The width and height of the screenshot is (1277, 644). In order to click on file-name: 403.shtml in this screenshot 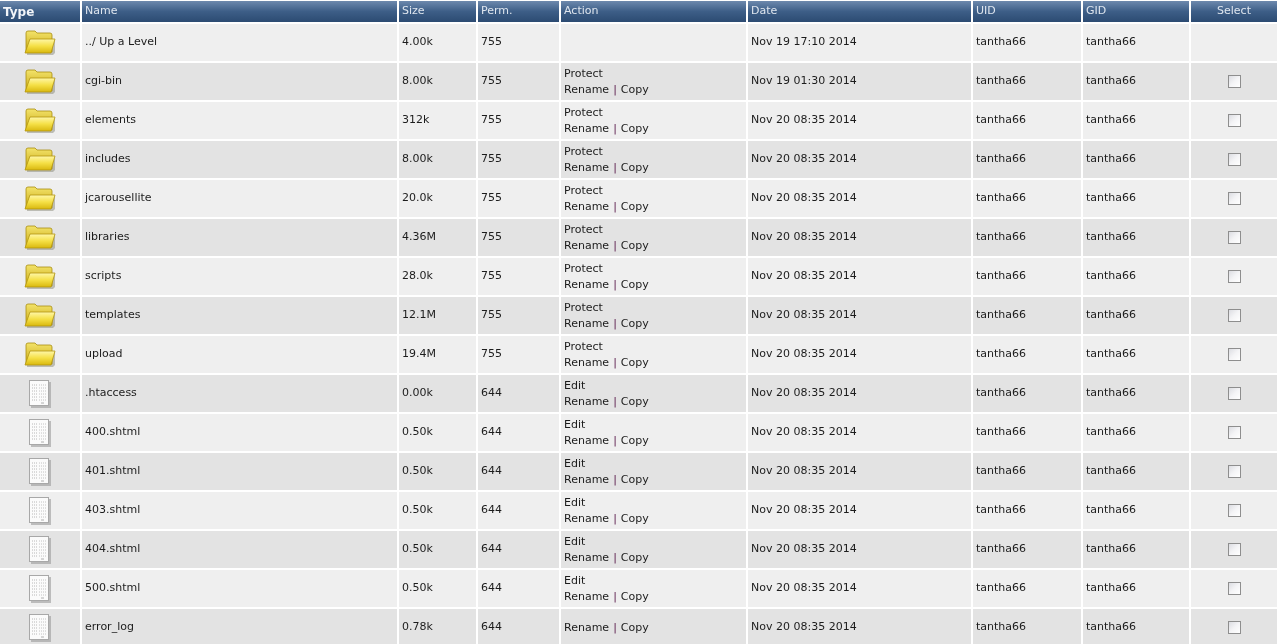, I will do `click(113, 510)`.